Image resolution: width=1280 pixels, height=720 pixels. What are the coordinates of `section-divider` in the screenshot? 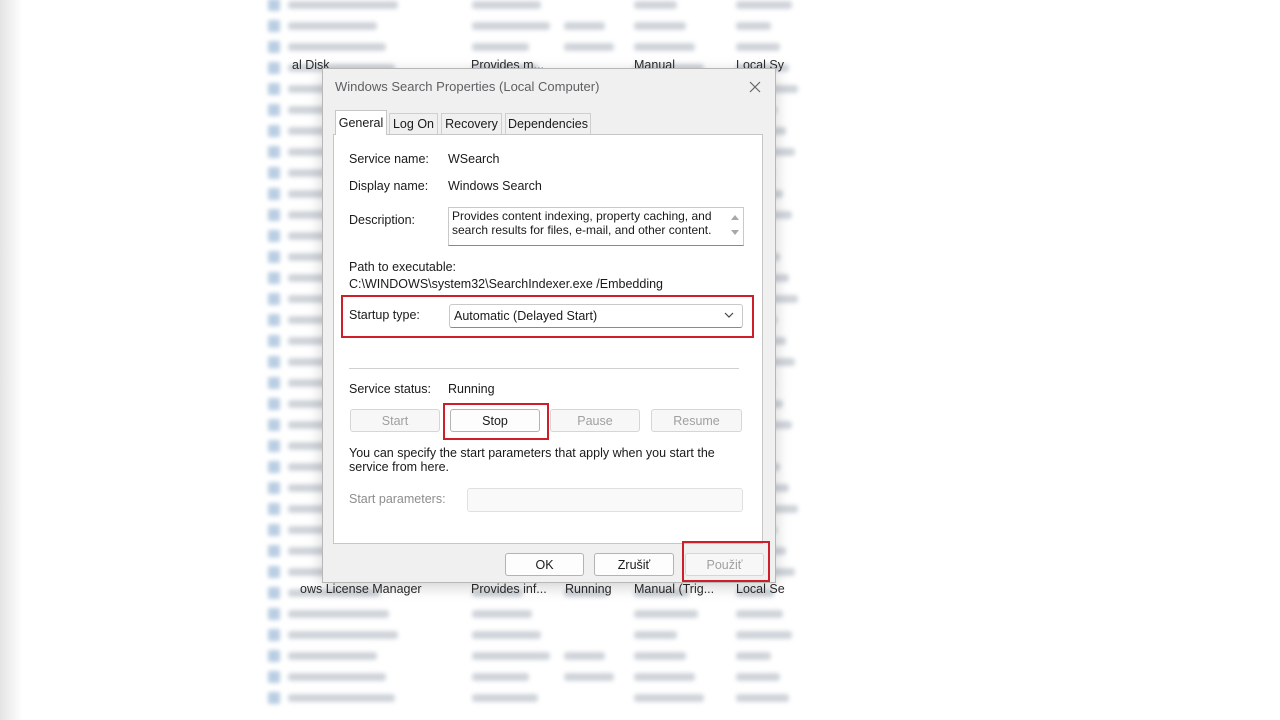 It's located at (544, 368).